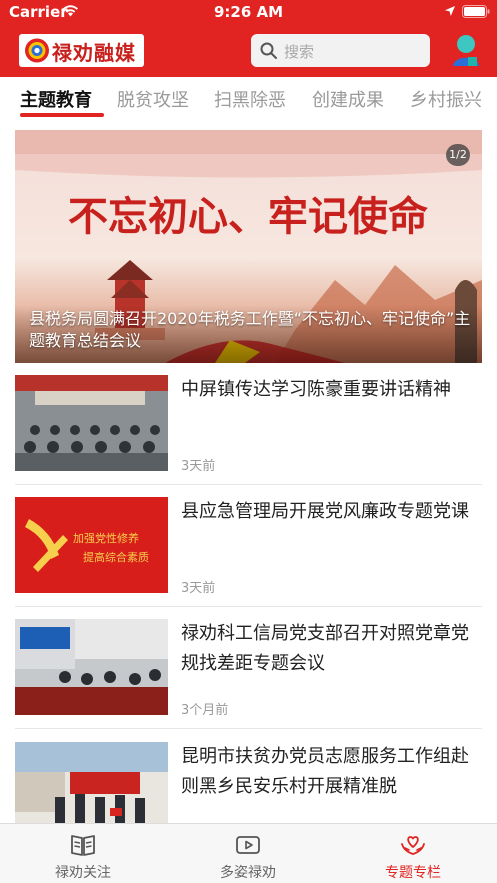 The width and height of the screenshot is (497, 883). I want to click on article-item: 中屏镇传达学习陈豪重要讲话精神 3天前, so click(248, 436).